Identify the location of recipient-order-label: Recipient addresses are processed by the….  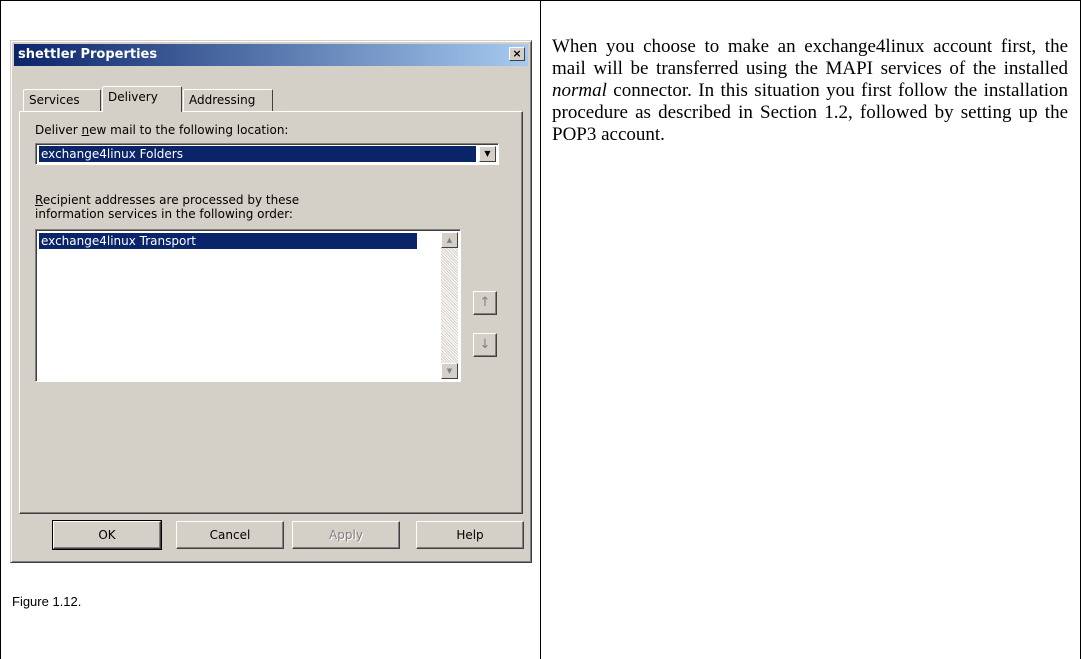
(167, 207).